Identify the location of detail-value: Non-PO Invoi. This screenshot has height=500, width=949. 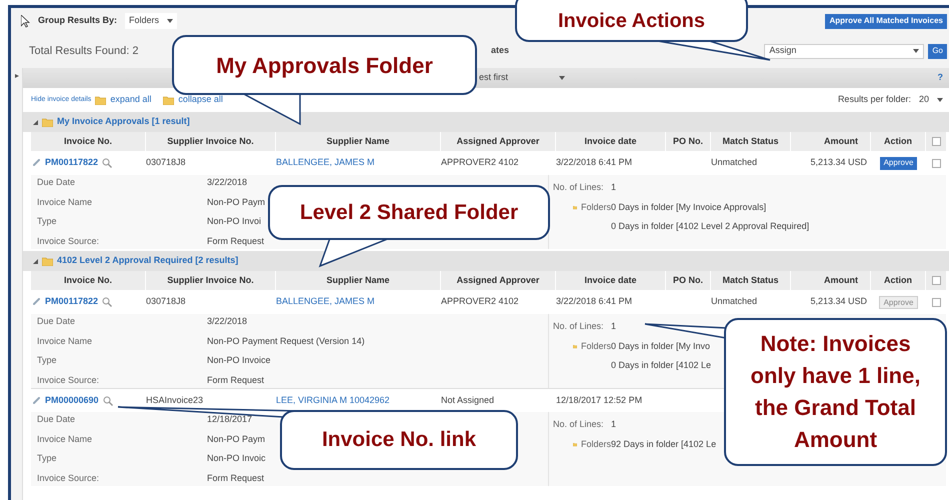
(234, 221).